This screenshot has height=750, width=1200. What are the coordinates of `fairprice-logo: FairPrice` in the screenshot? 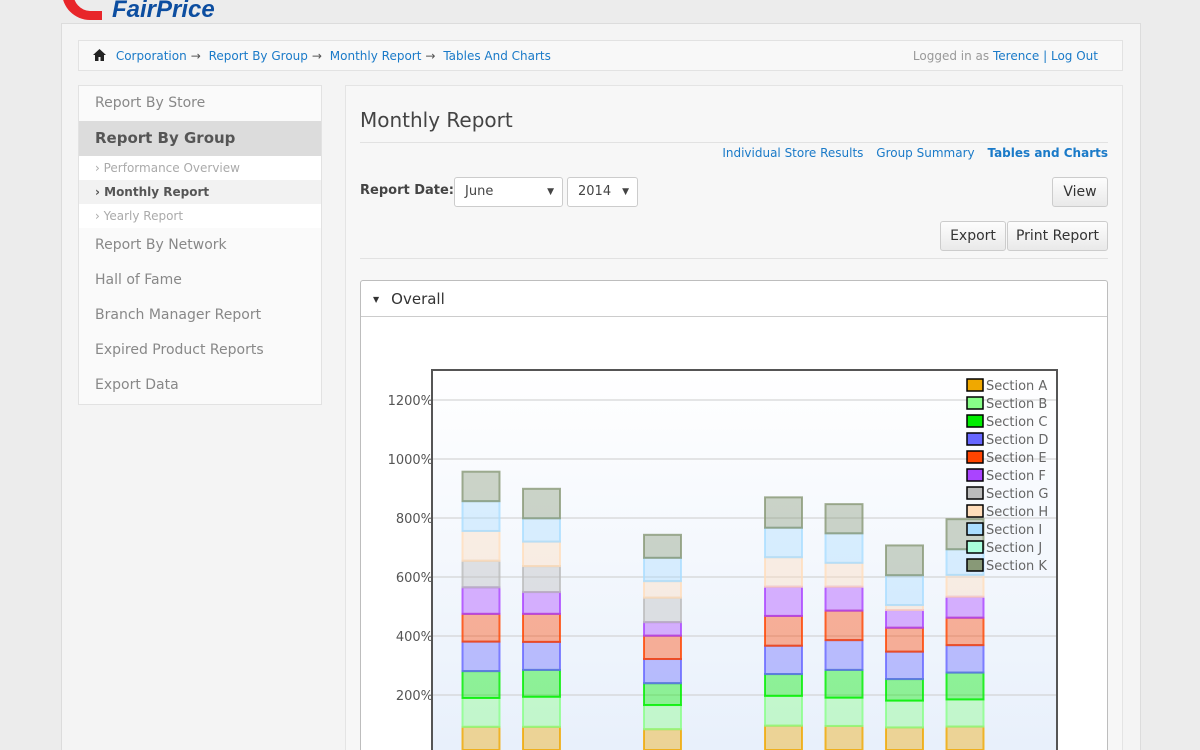 It's located at (190, 11).